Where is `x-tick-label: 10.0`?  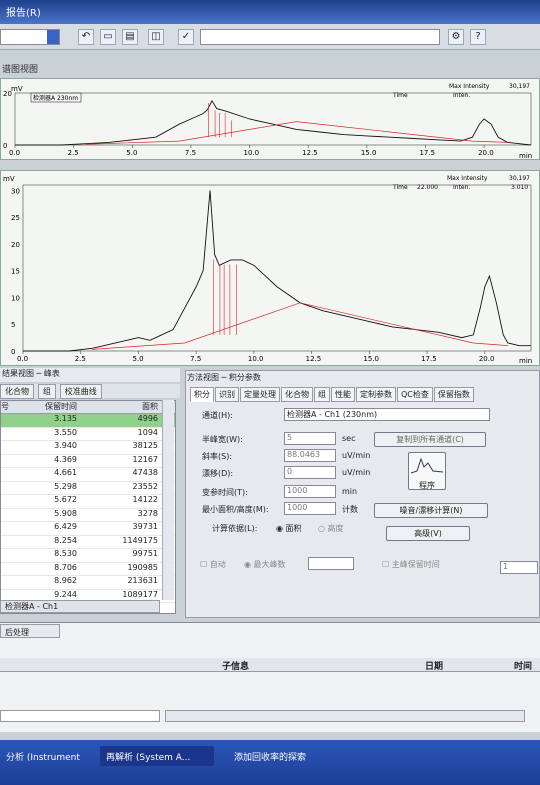 x-tick-label: 10.0 is located at coordinates (256, 359).